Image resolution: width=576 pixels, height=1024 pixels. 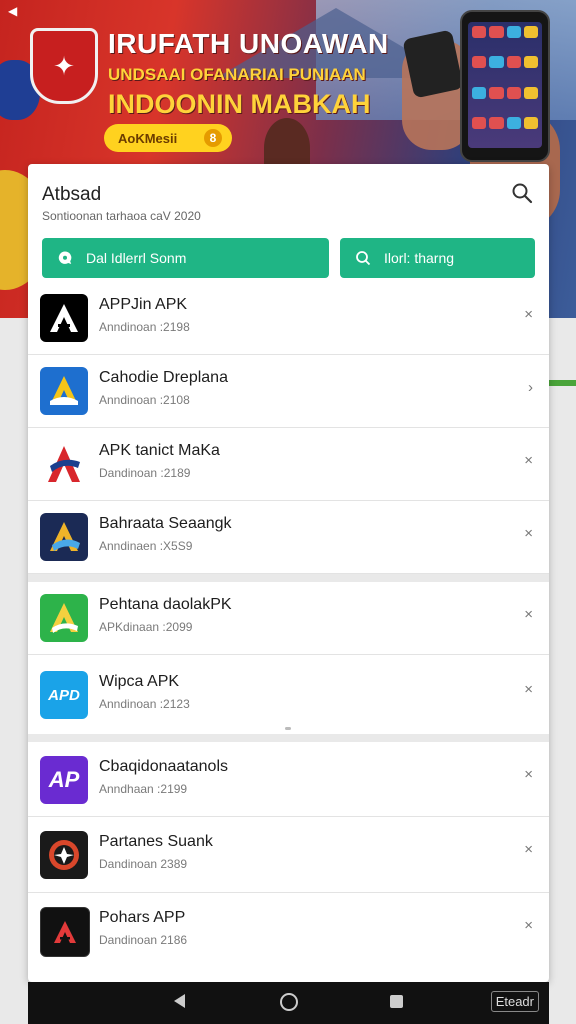 What do you see at coordinates (288, 930) in the screenshot?
I see `list-item: Pohars APP Dandinoan 2186 ×` at bounding box center [288, 930].